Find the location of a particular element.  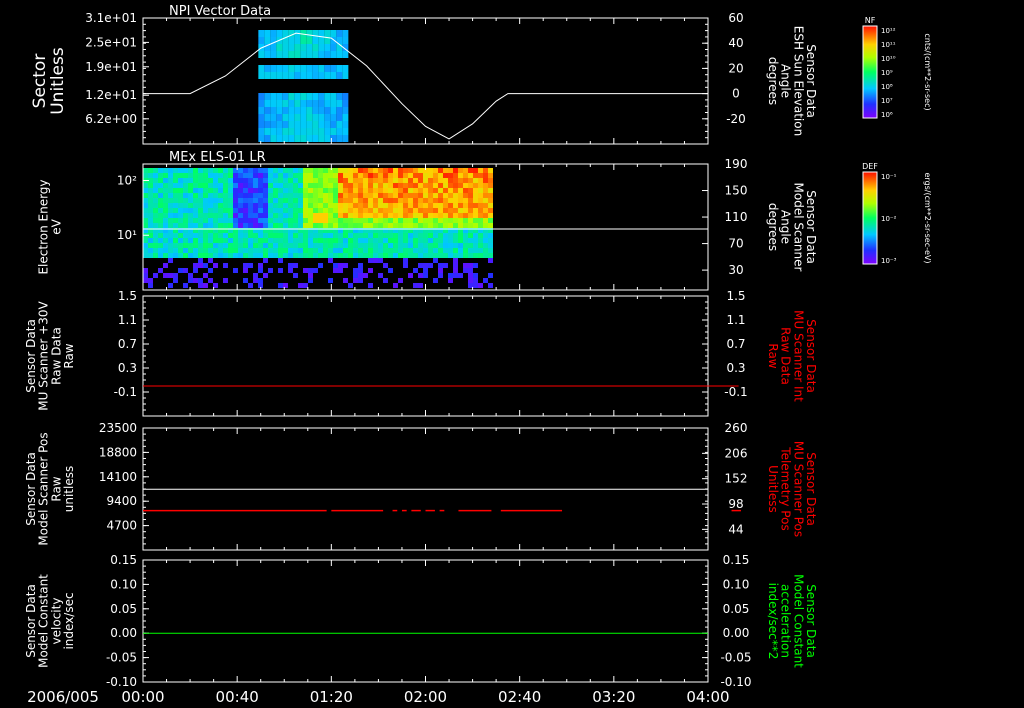

y-tick-label: 1.1 is located at coordinates (127, 320).